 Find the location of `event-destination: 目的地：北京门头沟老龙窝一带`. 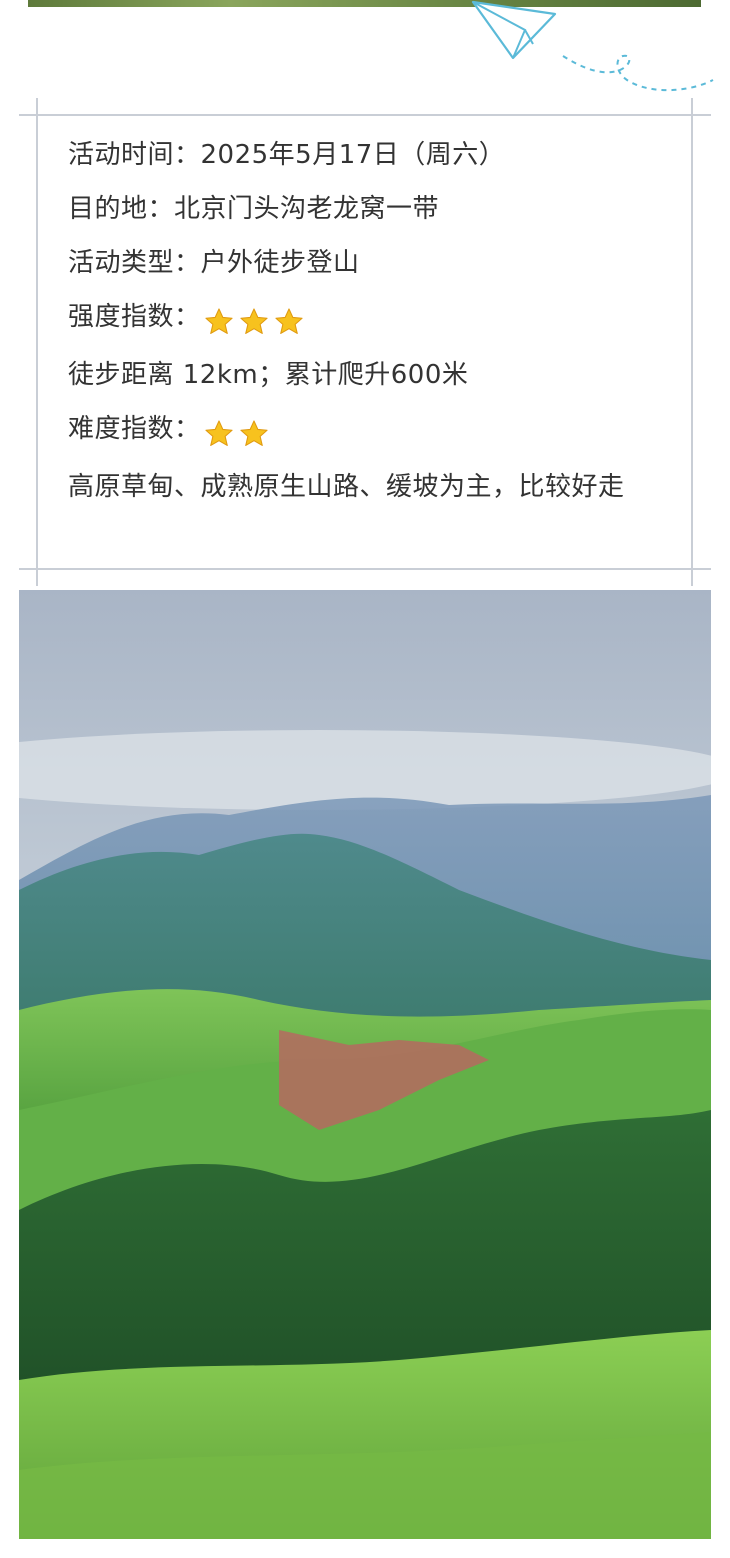

event-destination: 目的地：北京门头沟老龙窝一带 is located at coordinates (254, 209).